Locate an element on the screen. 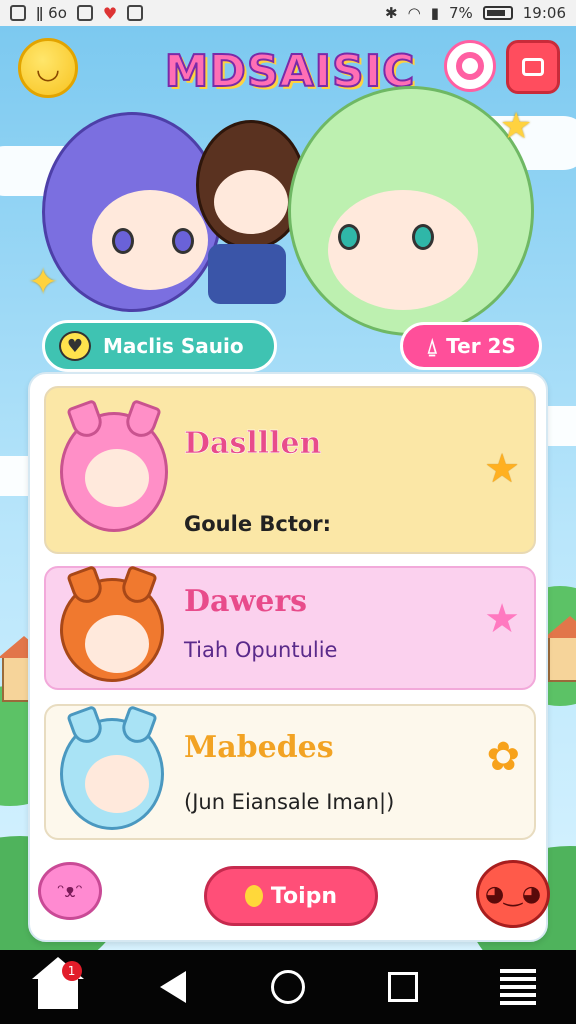 The height and width of the screenshot is (1024, 576). status-right: ✱ ◠ ▮ 7% 19:06 is located at coordinates (475, 13).